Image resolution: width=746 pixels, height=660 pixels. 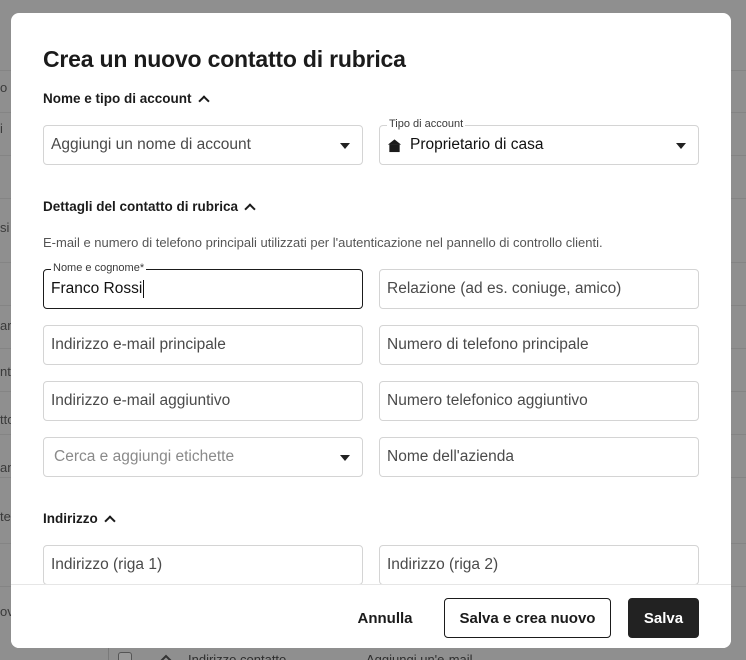 I want to click on extra-email-field: Indirizzo e-mail aggiuntivo, so click(x=203, y=401).